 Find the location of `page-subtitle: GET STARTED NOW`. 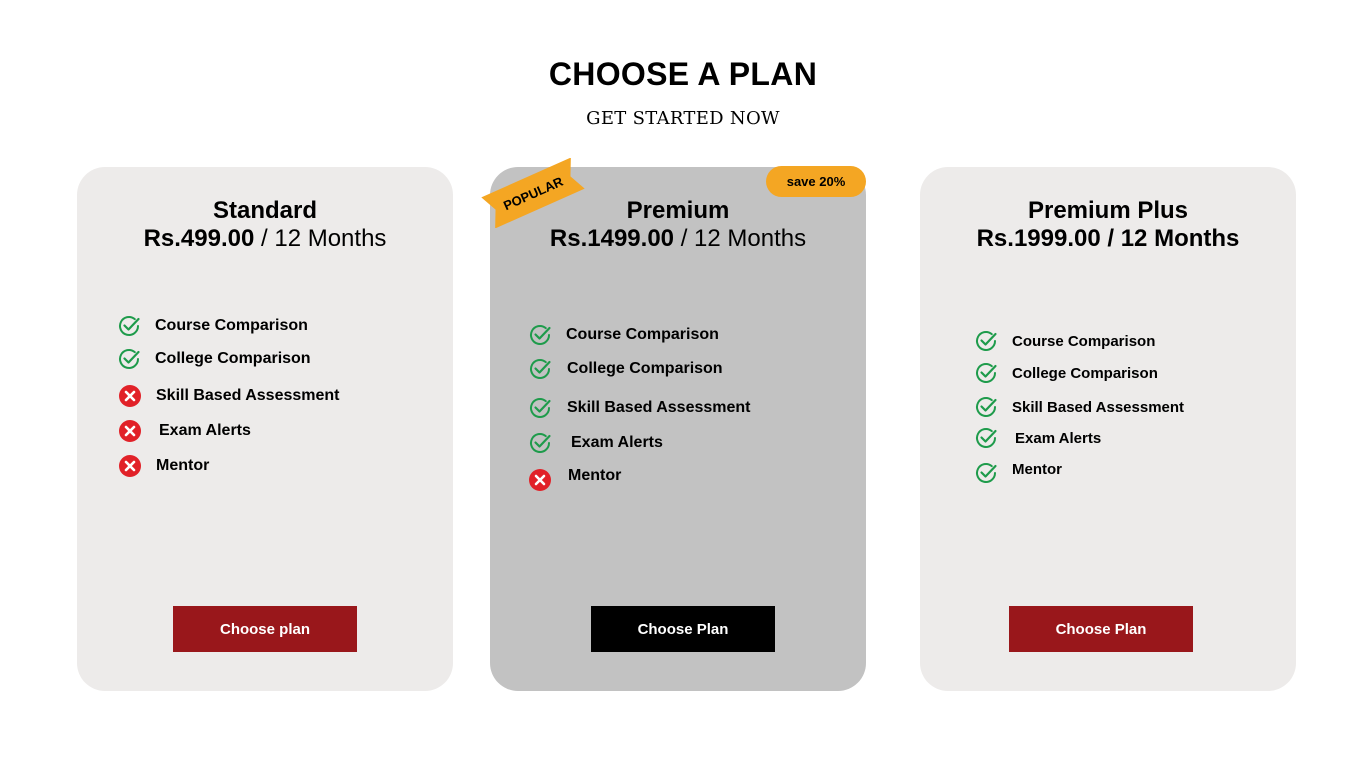

page-subtitle: GET STARTED NOW is located at coordinates (683, 118).